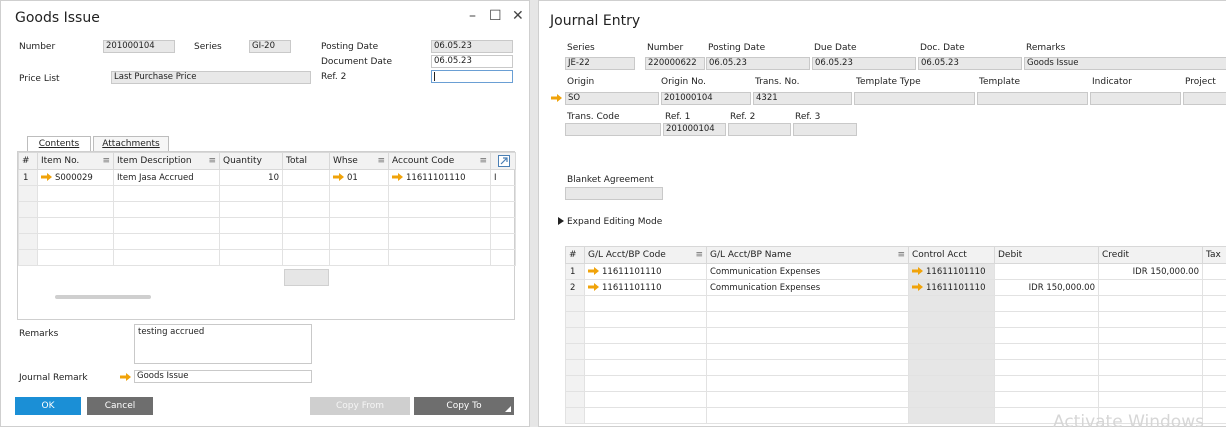 This screenshot has width=1226, height=432. I want to click on control-acct-cell: 11611101110, so click(952, 288).